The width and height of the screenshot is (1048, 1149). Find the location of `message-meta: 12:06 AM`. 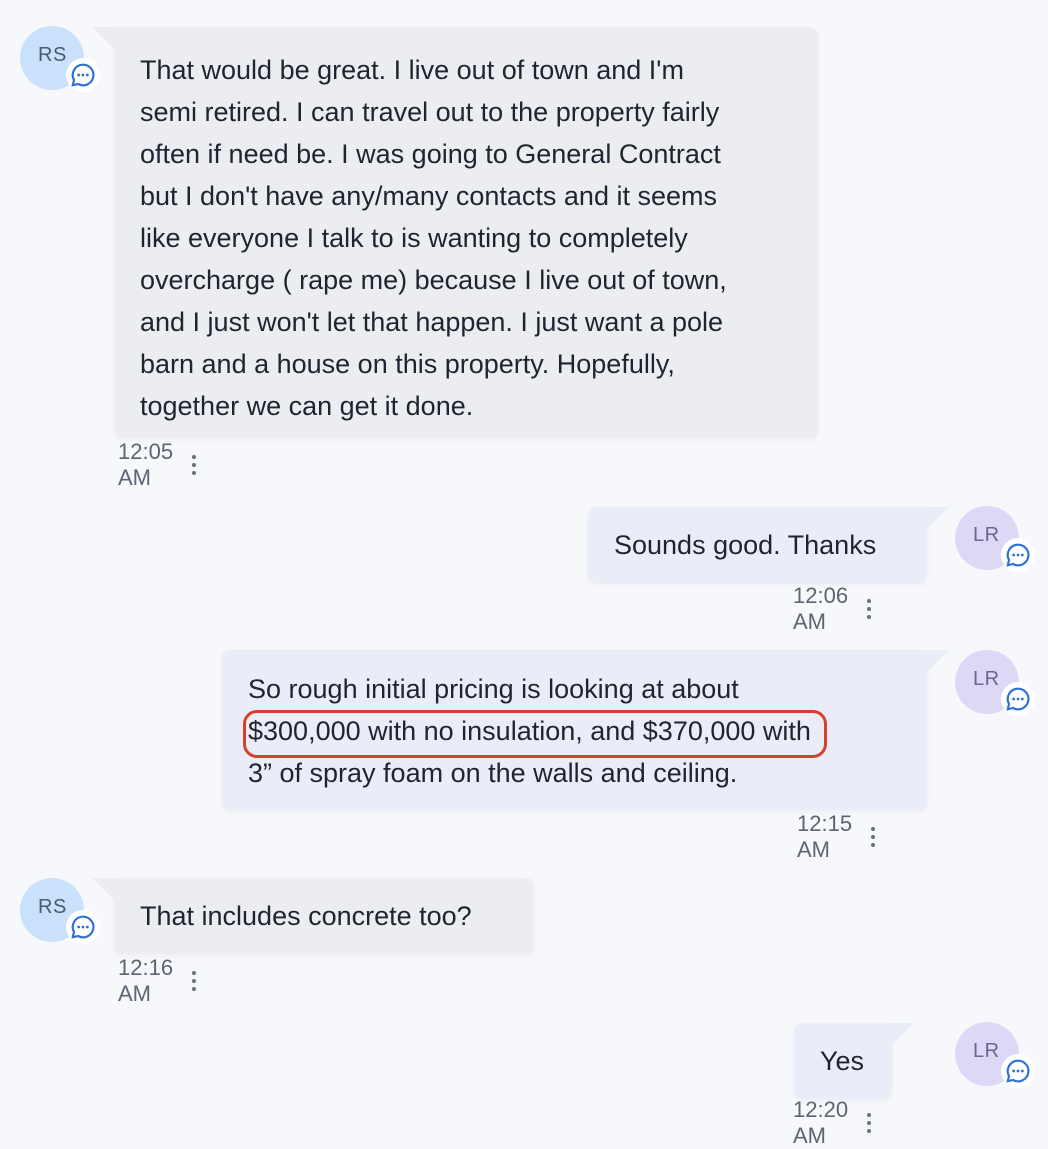

message-meta: 12:06 AM is located at coordinates (832, 608).